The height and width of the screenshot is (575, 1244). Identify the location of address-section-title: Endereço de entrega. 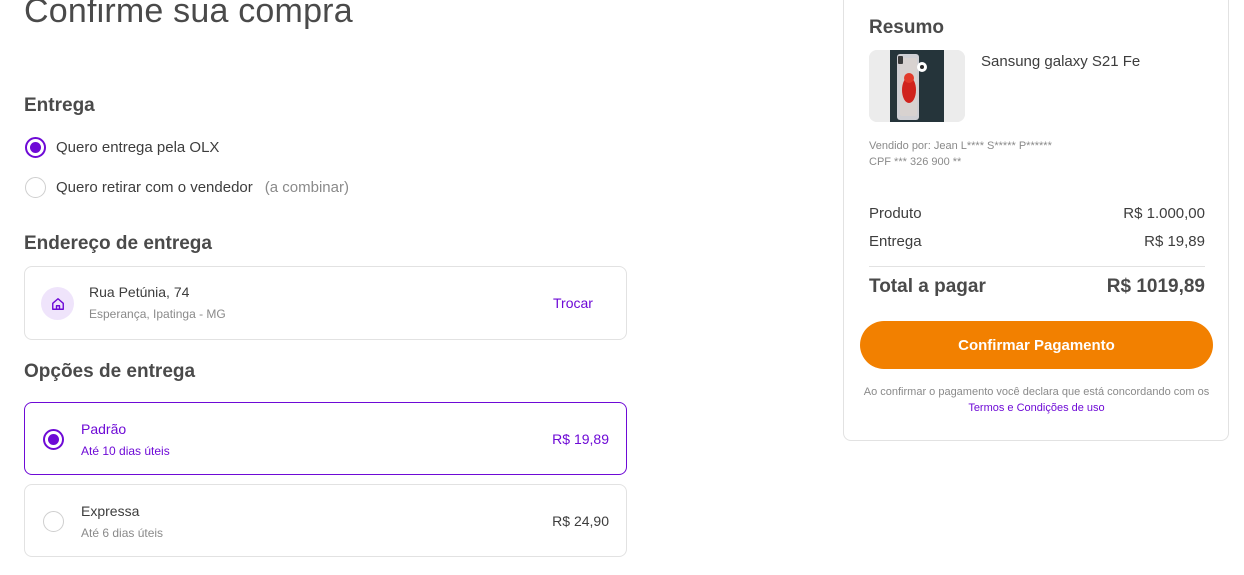
(118, 243).